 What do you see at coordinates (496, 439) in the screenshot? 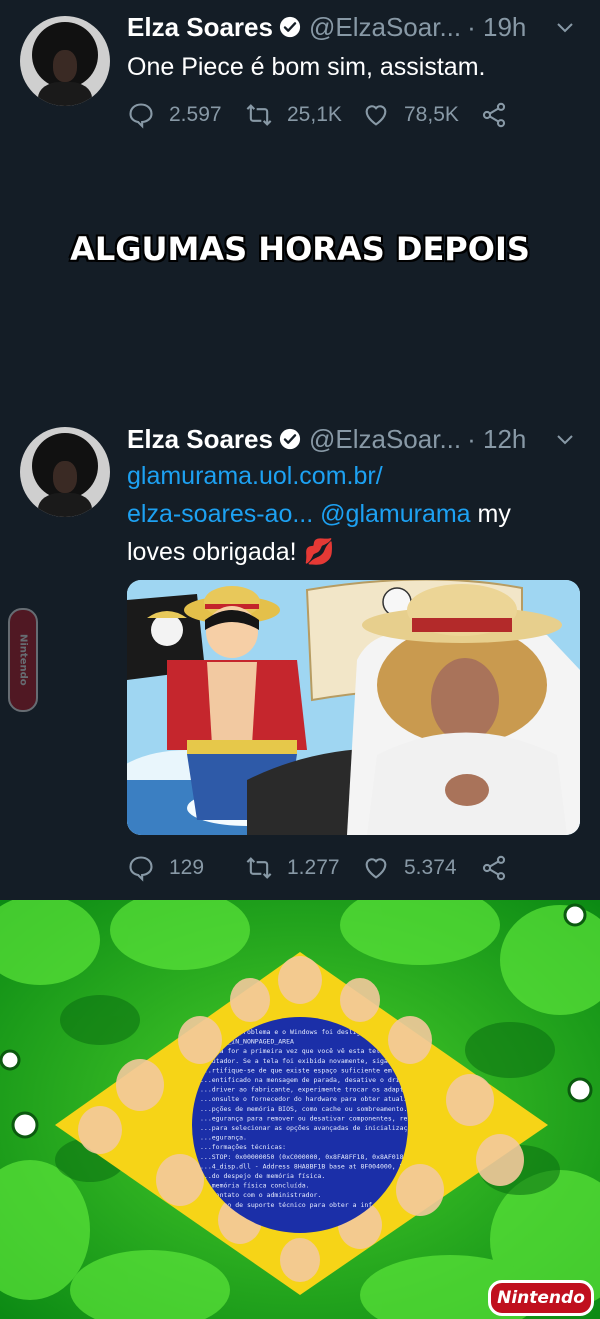
I see `timestamp: · 12h` at bounding box center [496, 439].